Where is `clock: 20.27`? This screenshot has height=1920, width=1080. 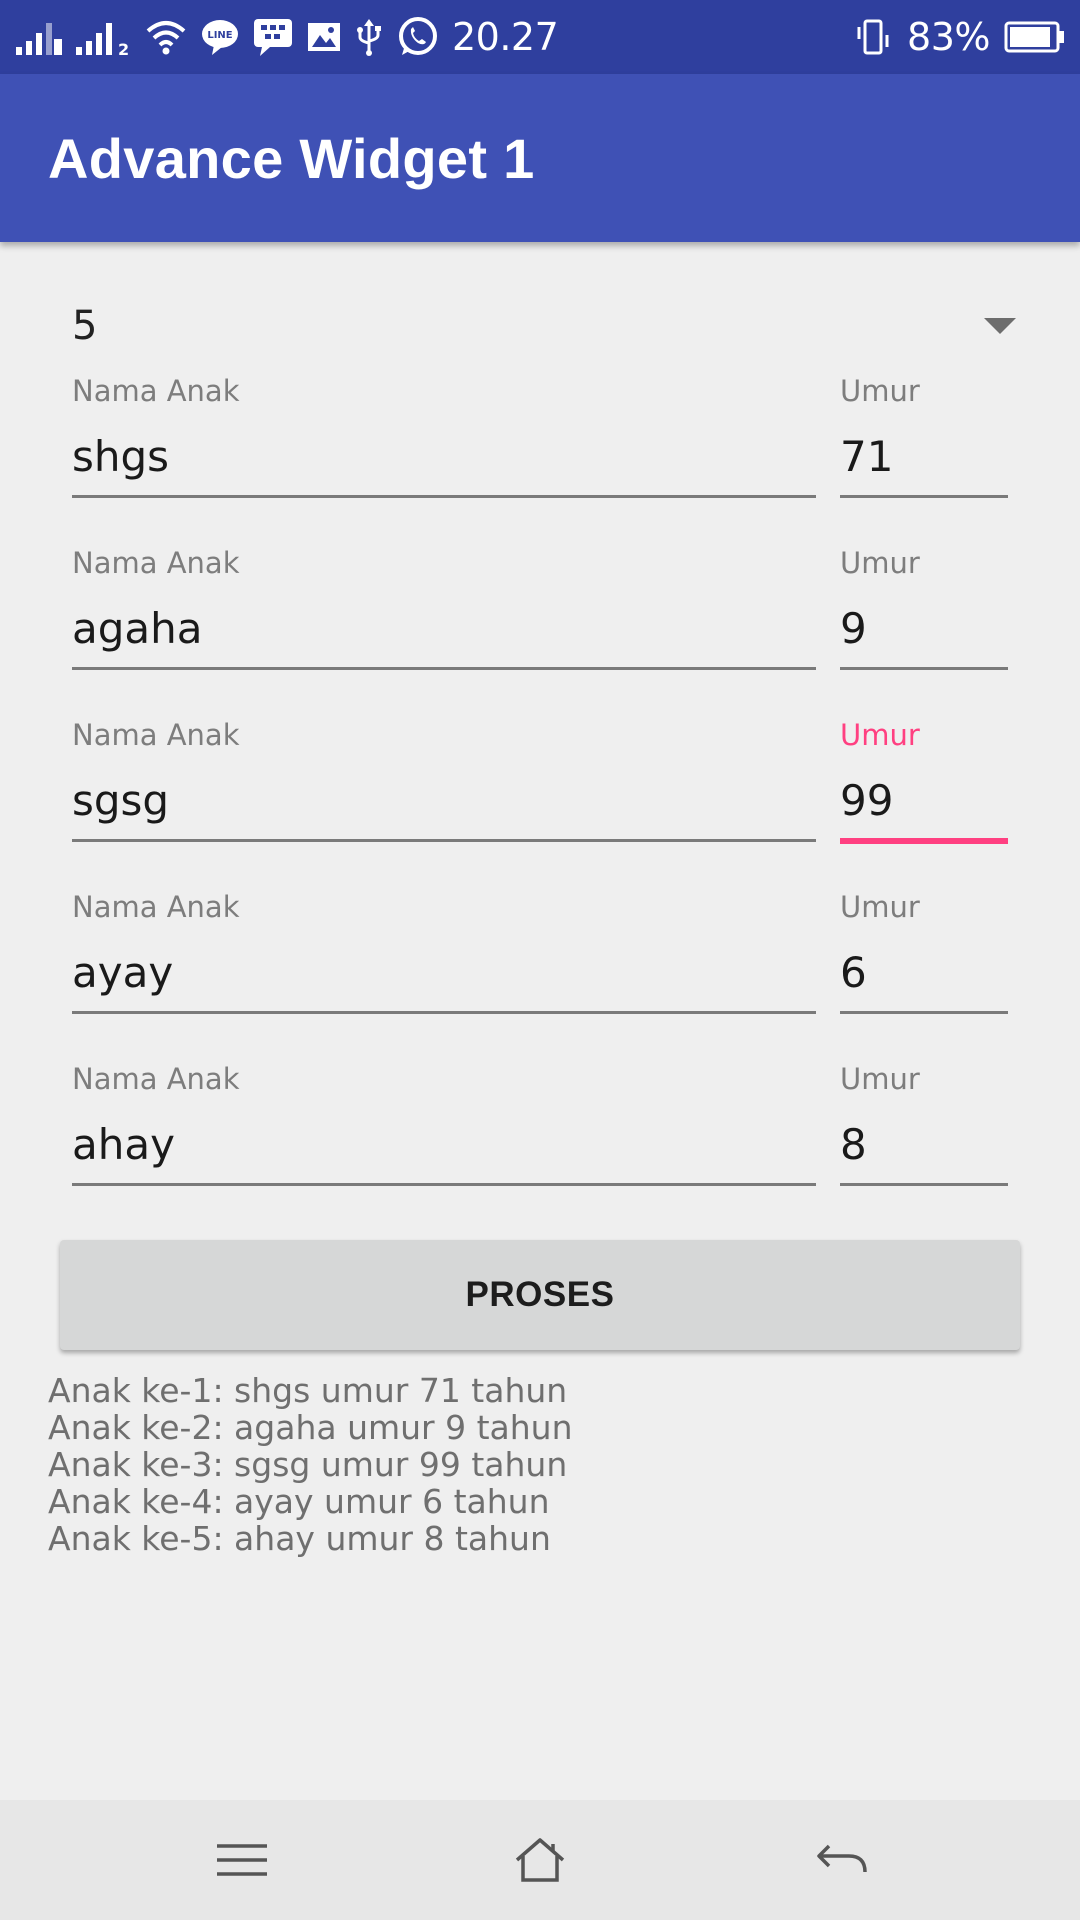 clock: 20.27 is located at coordinates (505, 37).